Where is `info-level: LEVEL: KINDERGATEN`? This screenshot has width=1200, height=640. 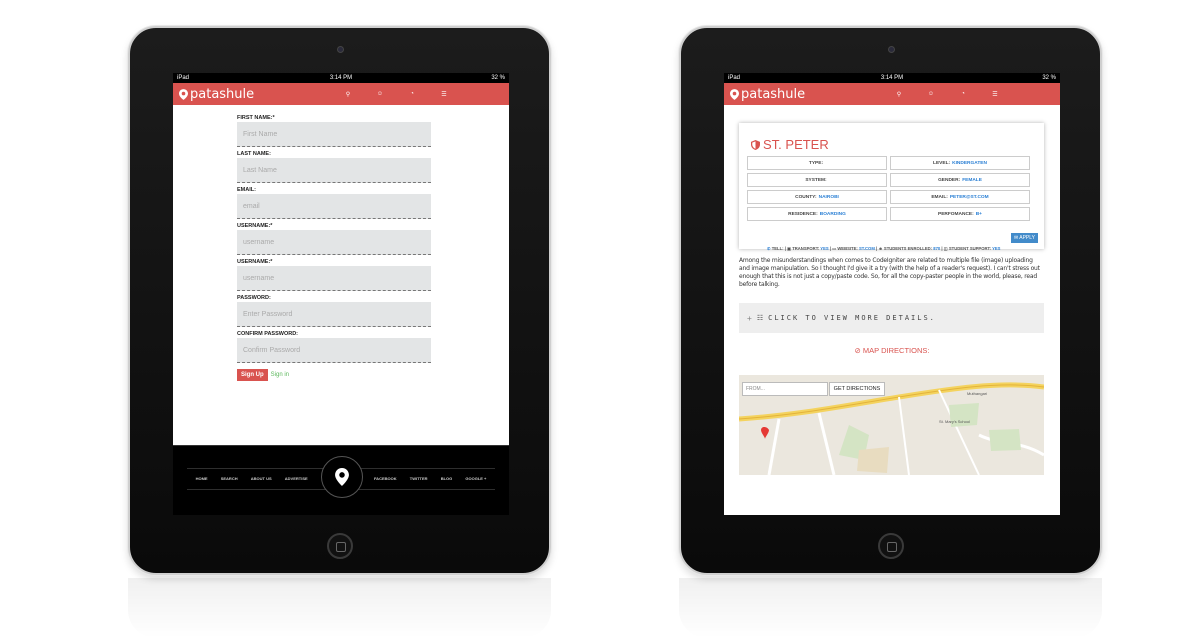 info-level: LEVEL: KINDERGATEN is located at coordinates (960, 163).